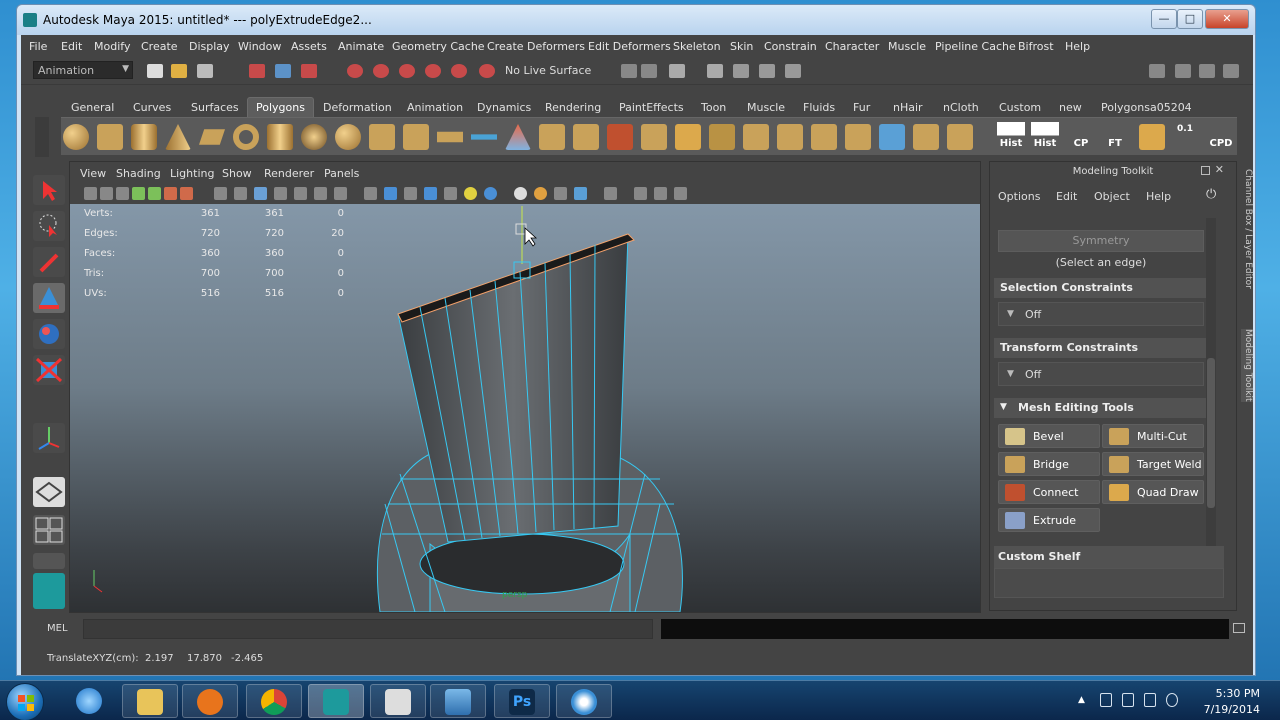 This screenshot has width=1280, height=720. I want to click on start-button, so click(25, 701).